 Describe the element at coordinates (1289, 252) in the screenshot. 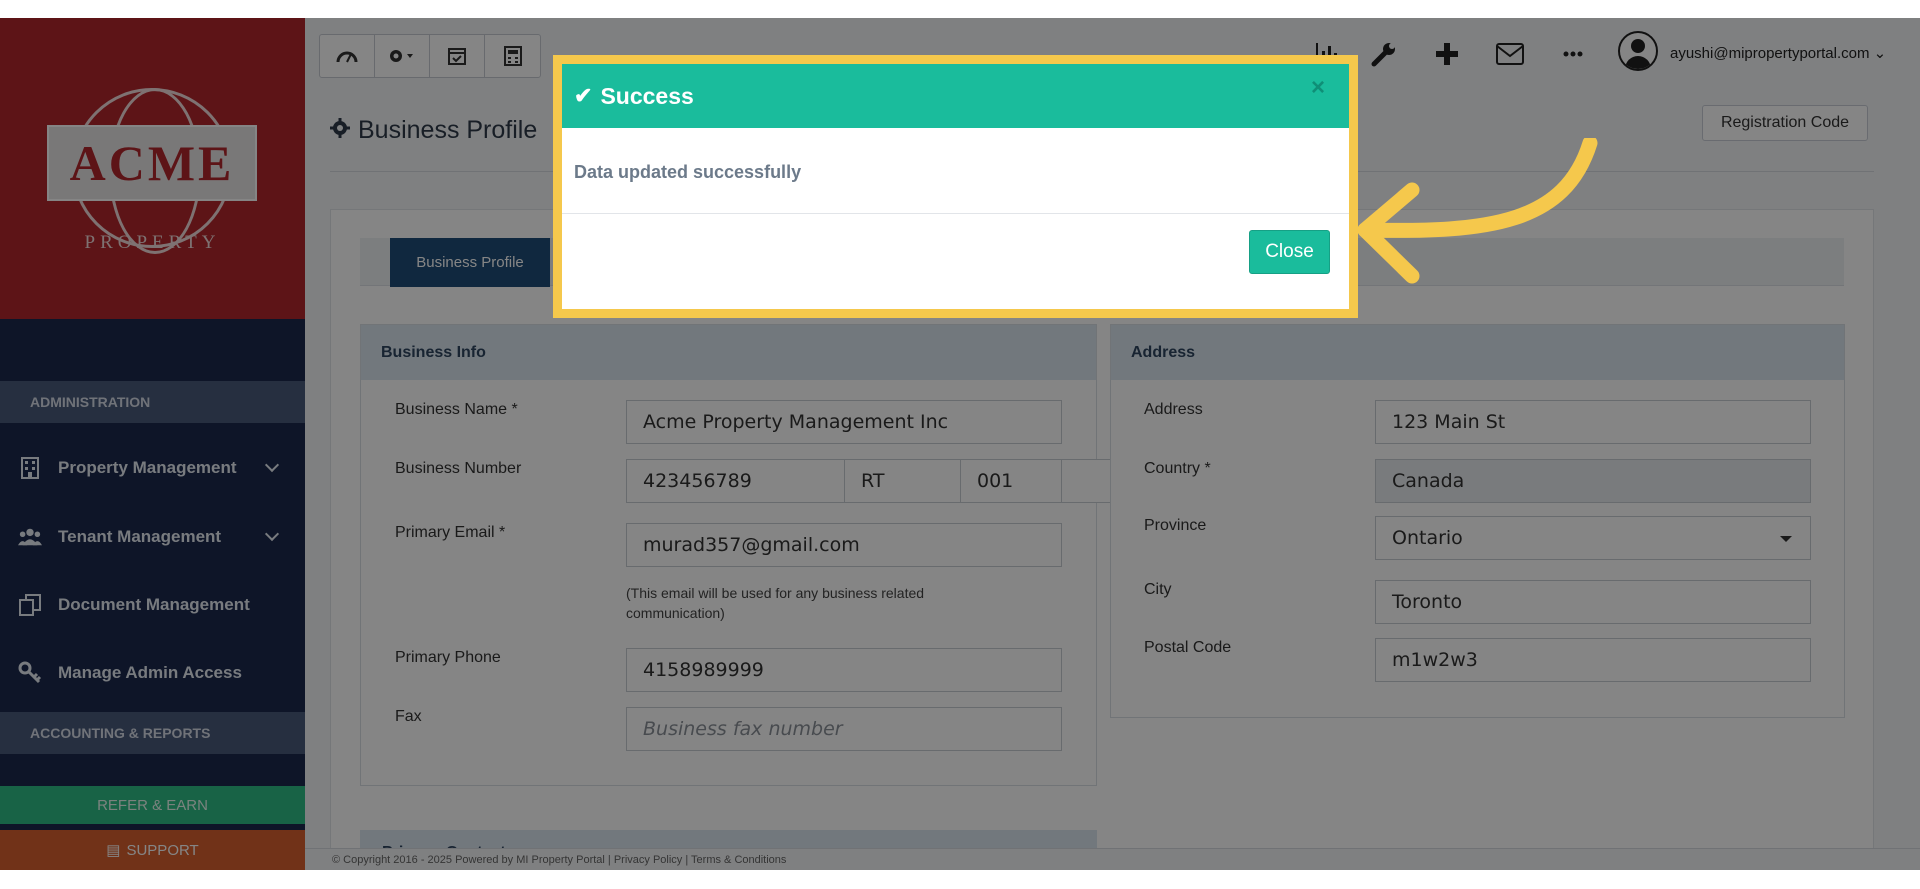

I see `close-button: Close` at that location.